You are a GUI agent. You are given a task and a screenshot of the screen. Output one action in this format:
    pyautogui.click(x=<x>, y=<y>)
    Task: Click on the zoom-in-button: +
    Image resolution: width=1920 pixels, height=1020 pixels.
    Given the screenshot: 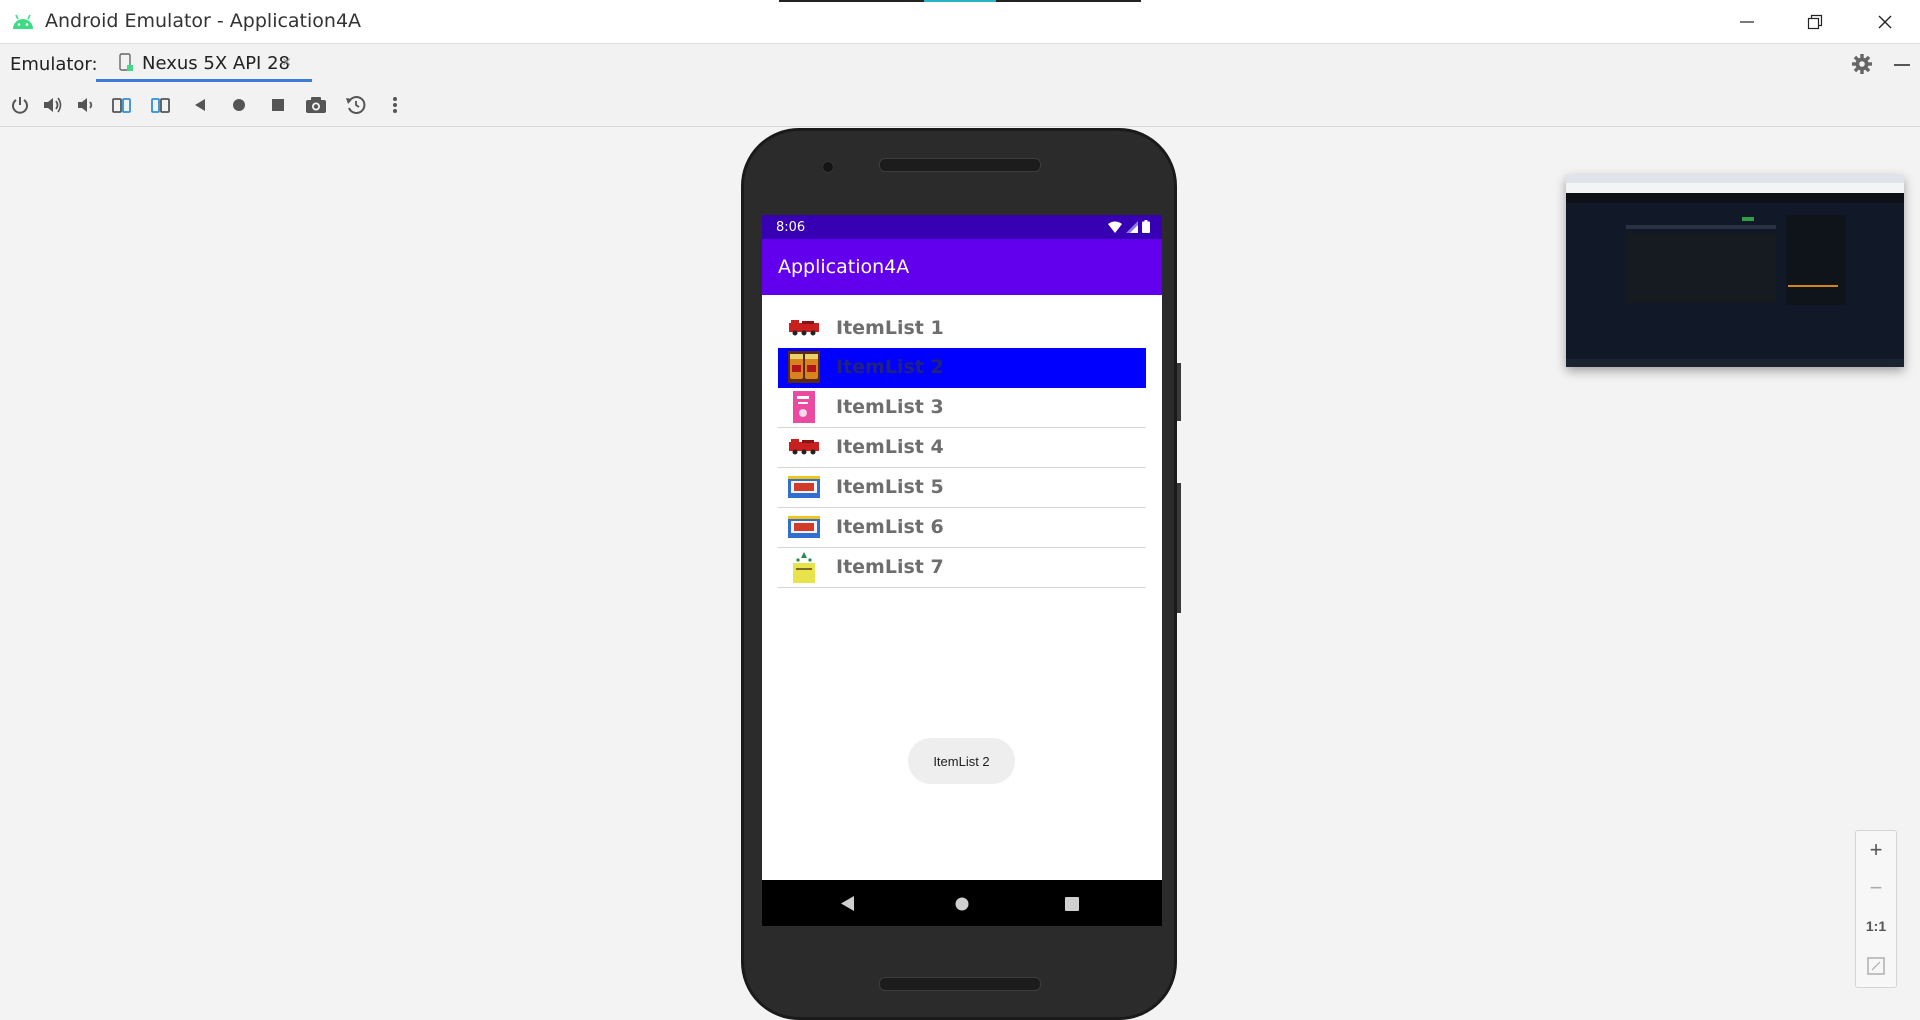 What is the action you would take?
    pyautogui.click(x=1876, y=850)
    